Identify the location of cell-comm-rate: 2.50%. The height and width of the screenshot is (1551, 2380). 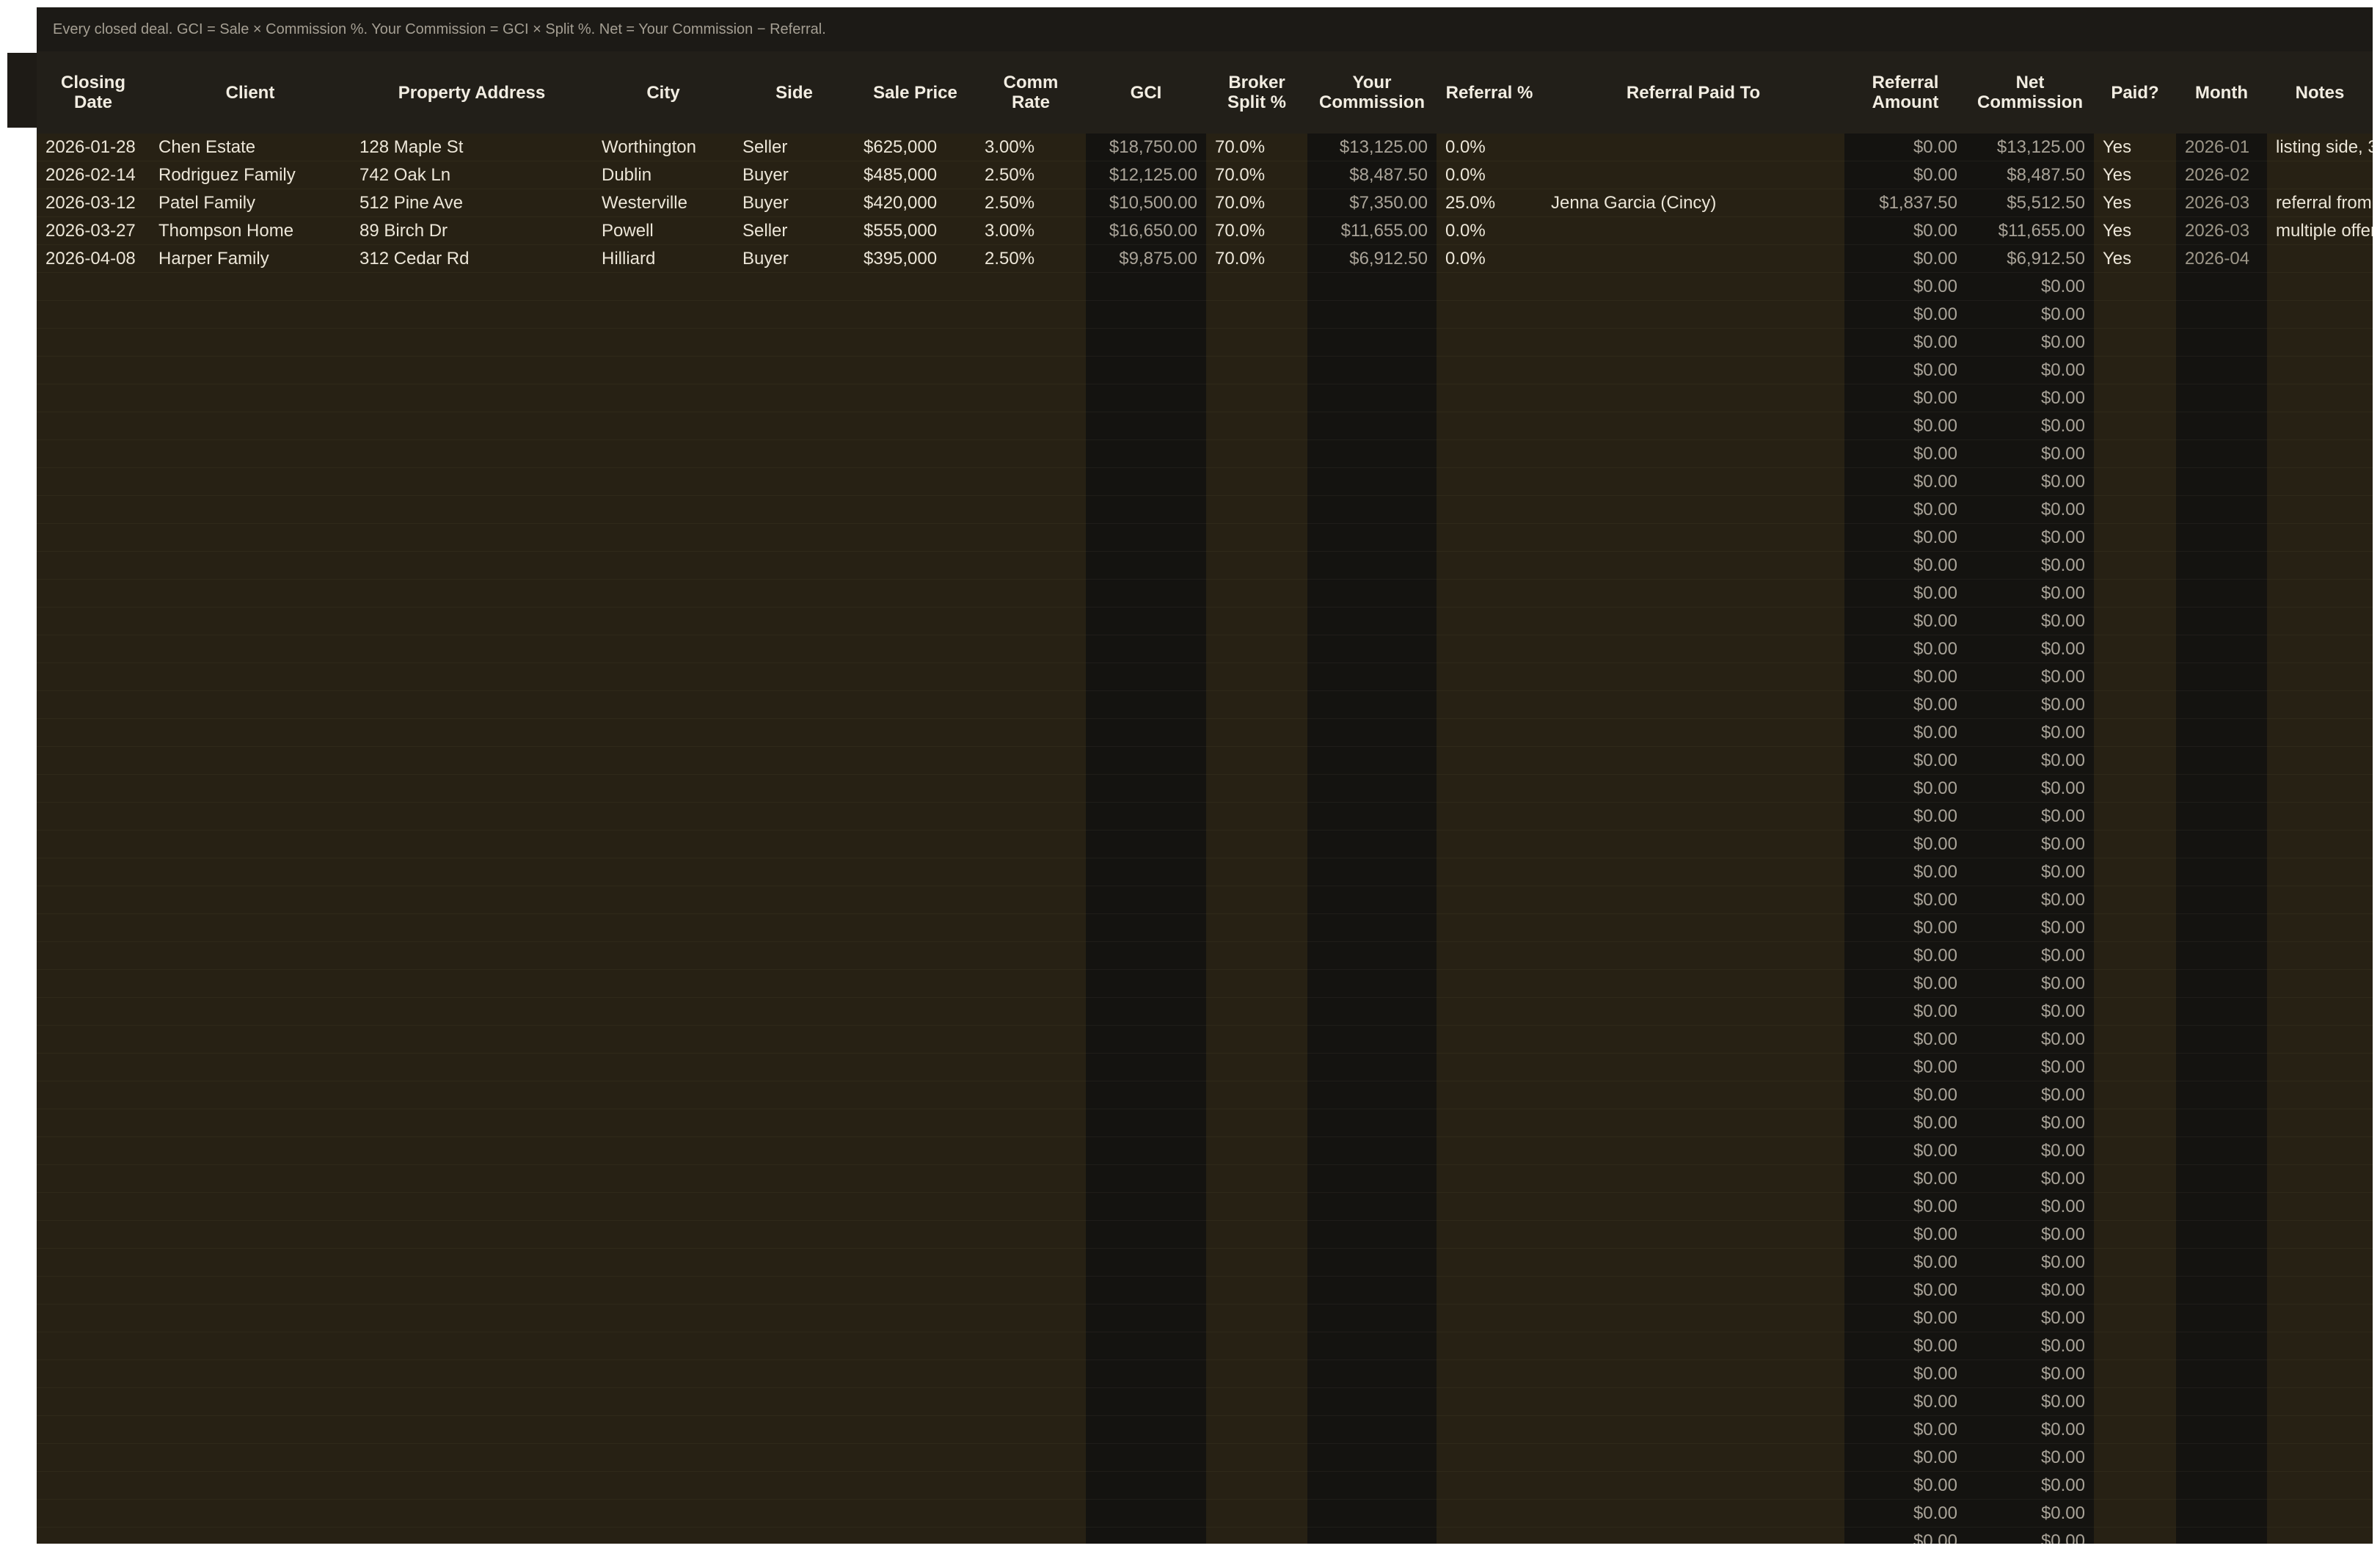
(1031, 259).